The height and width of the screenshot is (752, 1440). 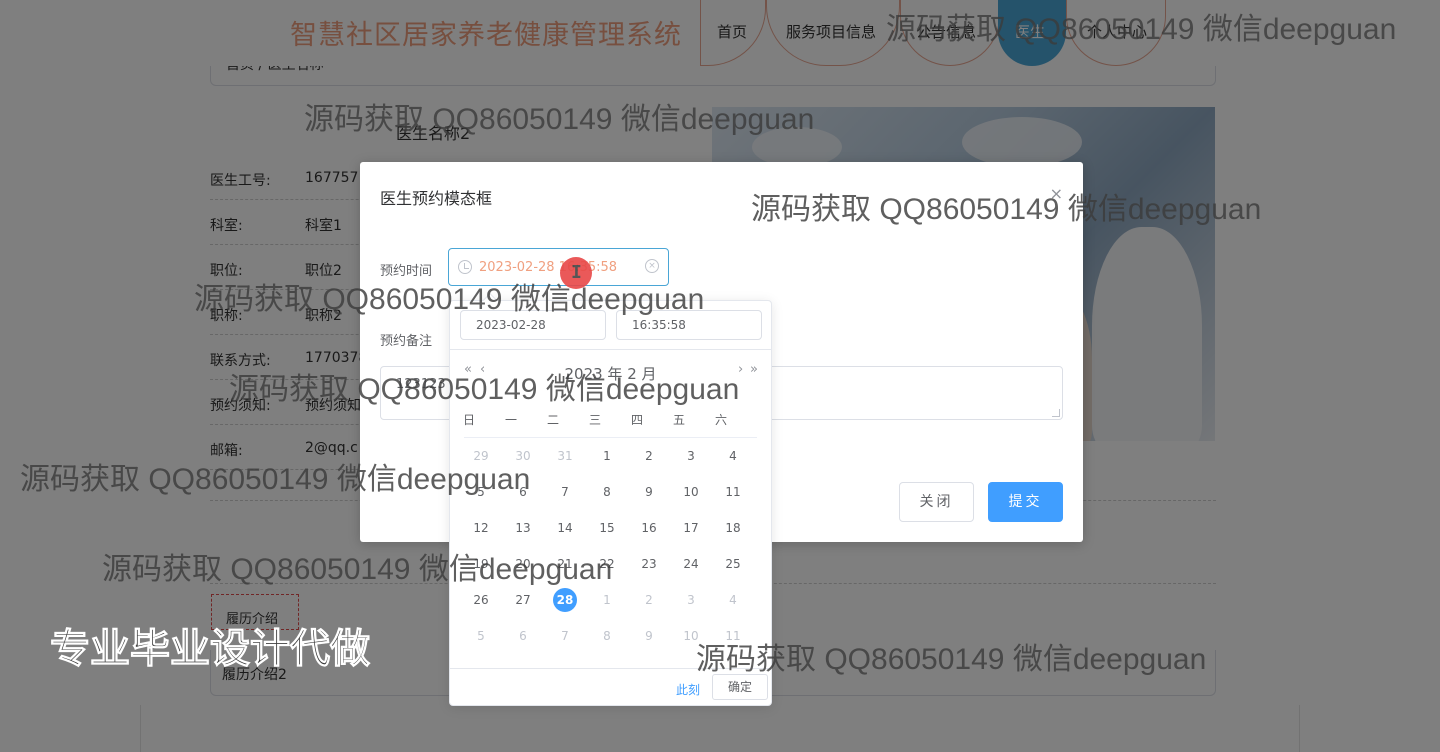 I want to click on appointment-time-label: 预约时间, so click(x=406, y=271).